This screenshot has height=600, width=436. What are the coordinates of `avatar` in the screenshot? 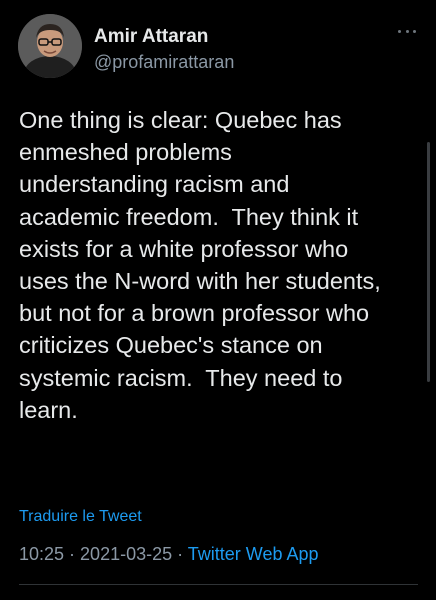 It's located at (50, 46).